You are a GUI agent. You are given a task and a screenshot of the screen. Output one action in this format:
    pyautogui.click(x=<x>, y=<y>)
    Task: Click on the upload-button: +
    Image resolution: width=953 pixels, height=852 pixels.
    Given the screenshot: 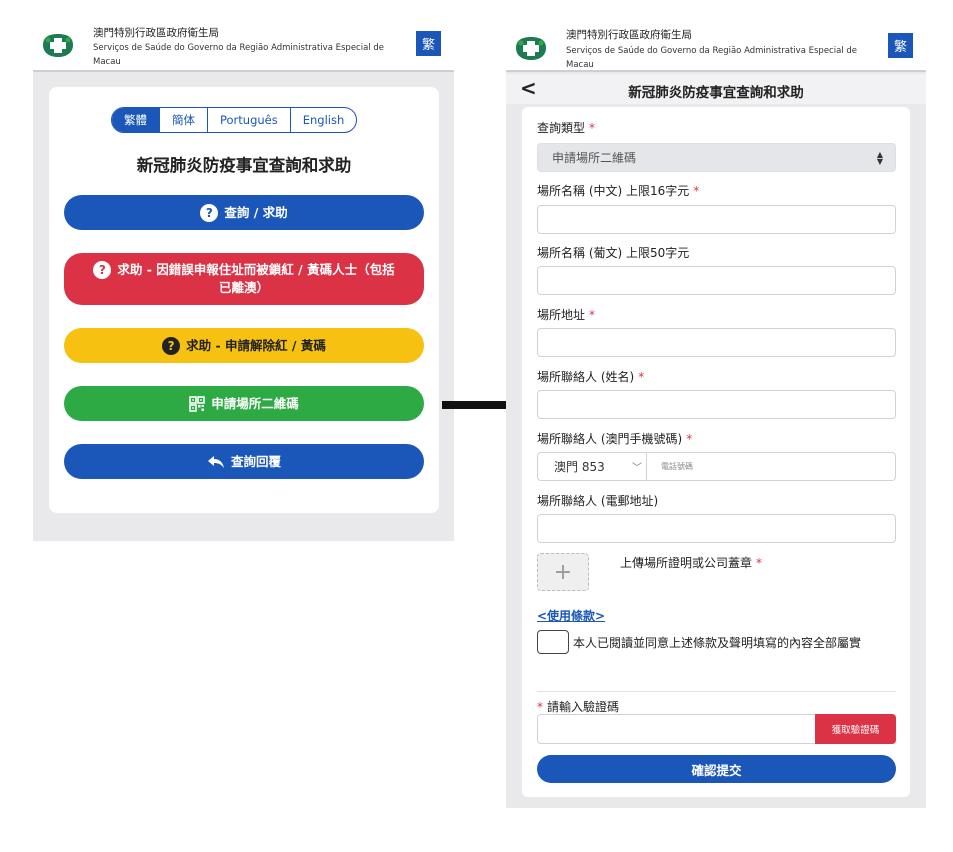 What is the action you would take?
    pyautogui.click(x=563, y=572)
    